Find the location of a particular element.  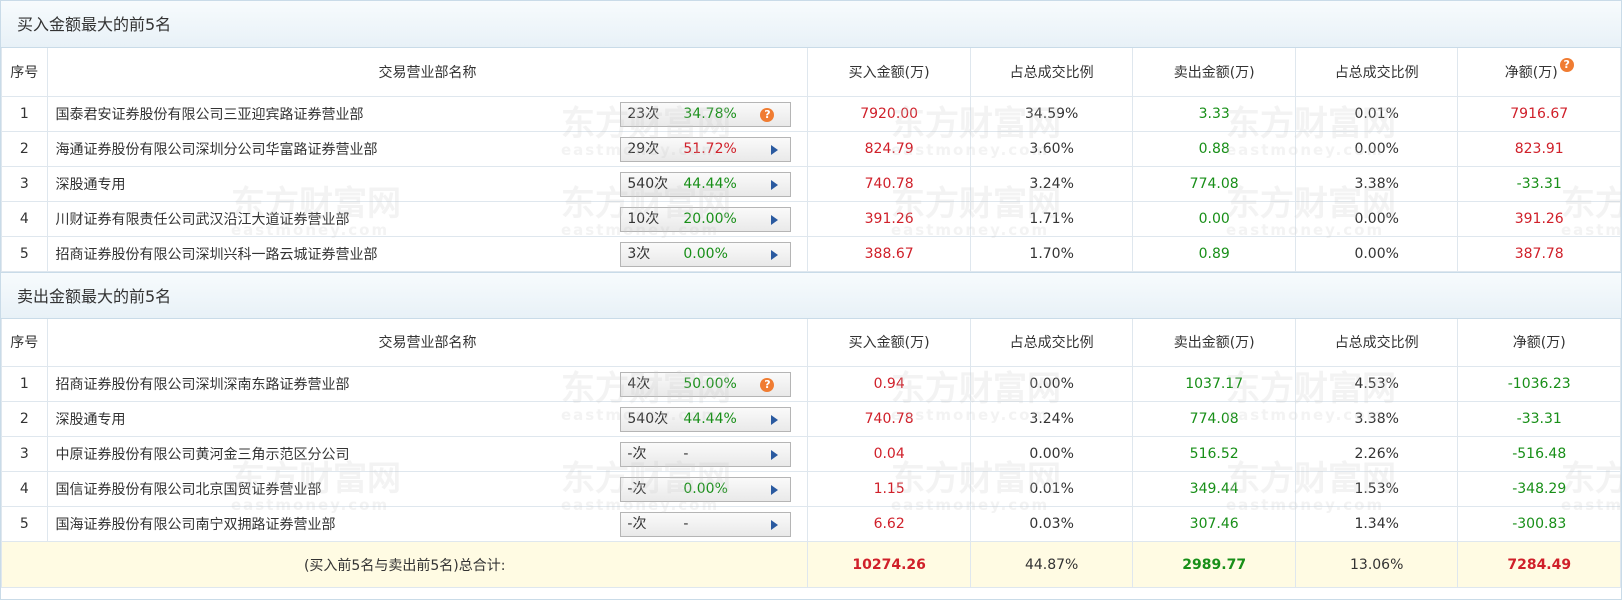

branch-name: 国信证券股份有限公司北京国贸证券营业部 is located at coordinates (189, 490).